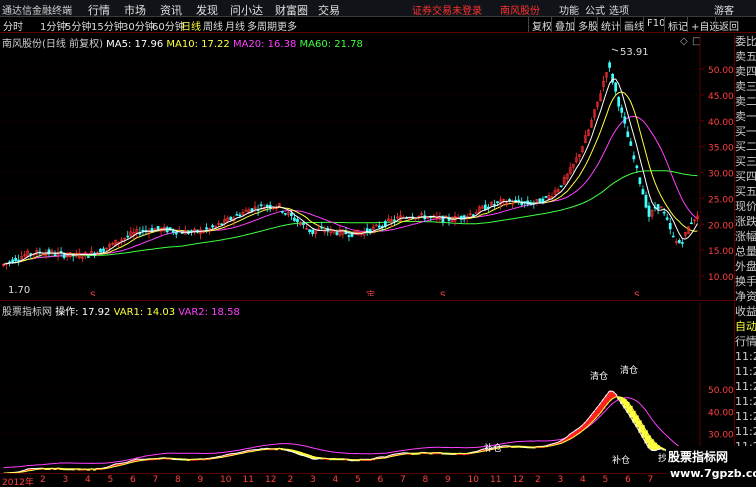 The height and width of the screenshot is (487, 756). Describe the element at coordinates (443, 293) in the screenshot. I see `marker-s-2: S` at that location.